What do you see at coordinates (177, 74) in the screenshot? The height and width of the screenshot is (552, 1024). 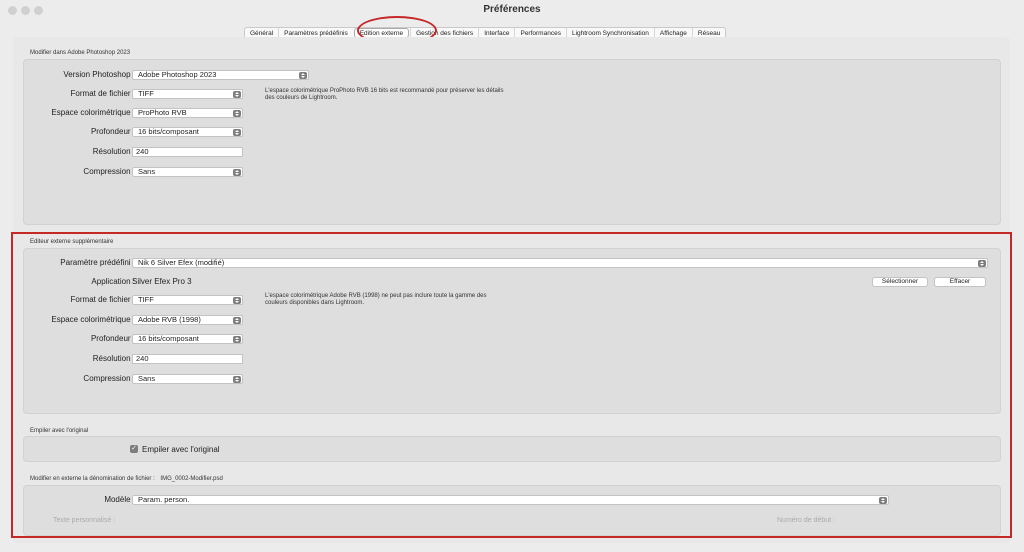 I see `photoshop-version-value: Adobe Photoshop 2023` at bounding box center [177, 74].